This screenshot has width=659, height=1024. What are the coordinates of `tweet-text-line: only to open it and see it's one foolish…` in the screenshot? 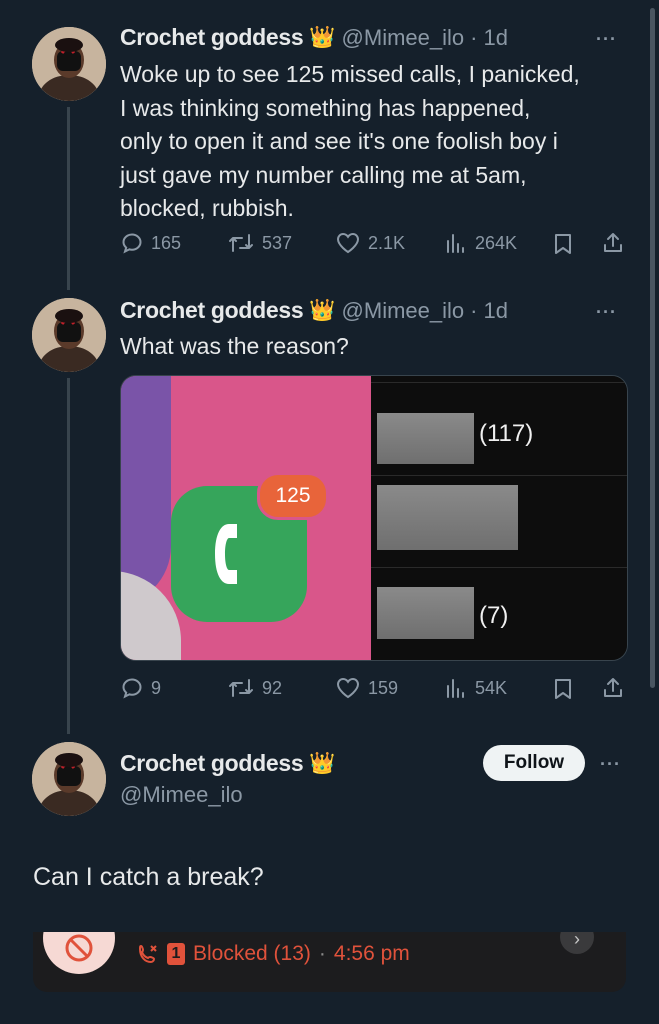 It's located at (339, 141).